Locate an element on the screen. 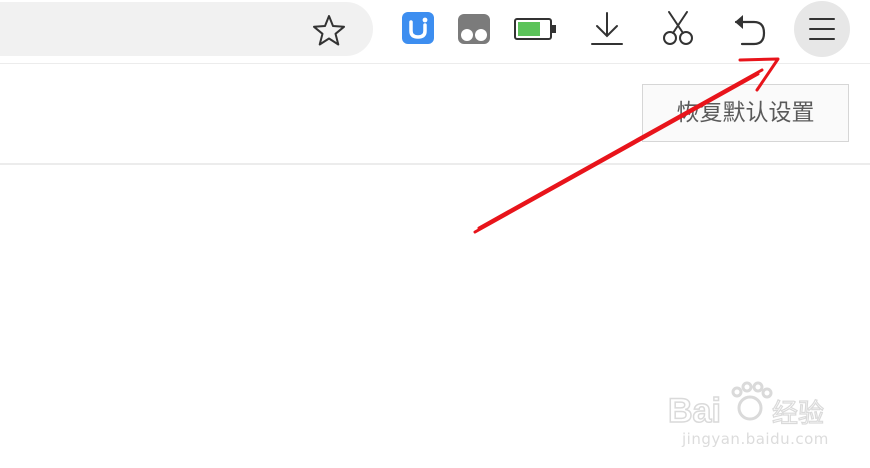  star-icon is located at coordinates (329, 30).